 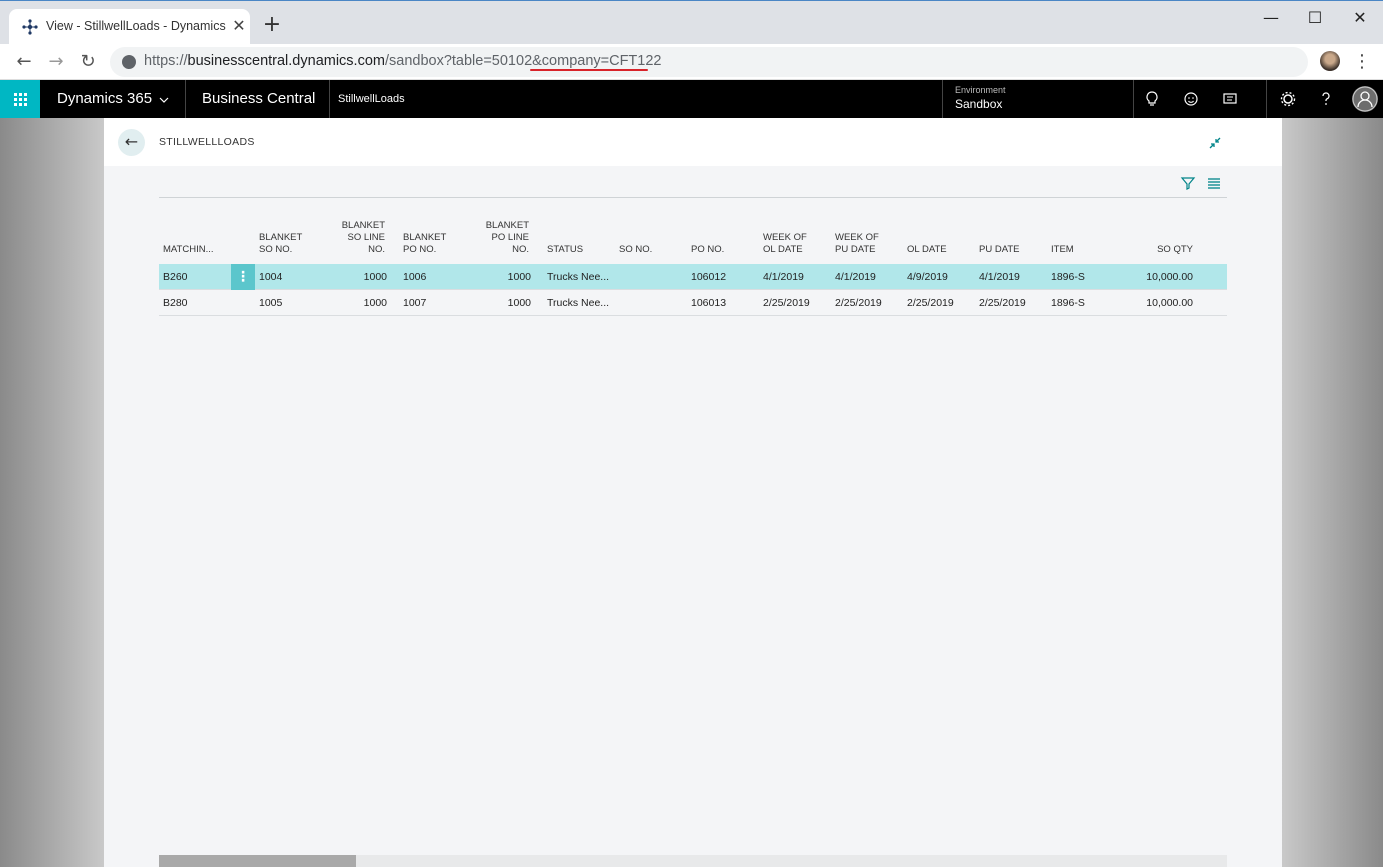 I want to click on cell-blanket-so-no: 1005, so click(x=270, y=303).